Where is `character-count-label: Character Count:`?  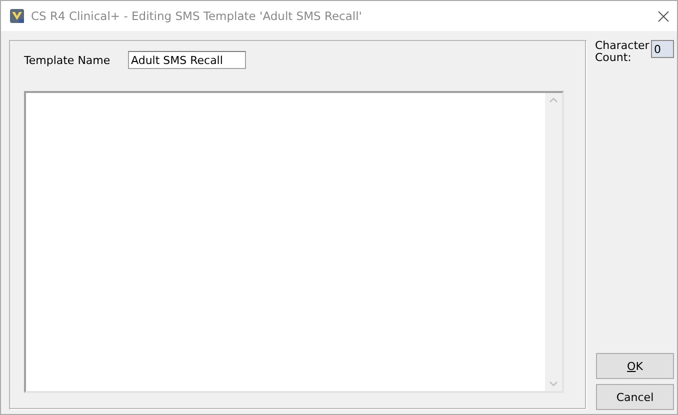 character-count-label: Character Count: is located at coordinates (621, 52).